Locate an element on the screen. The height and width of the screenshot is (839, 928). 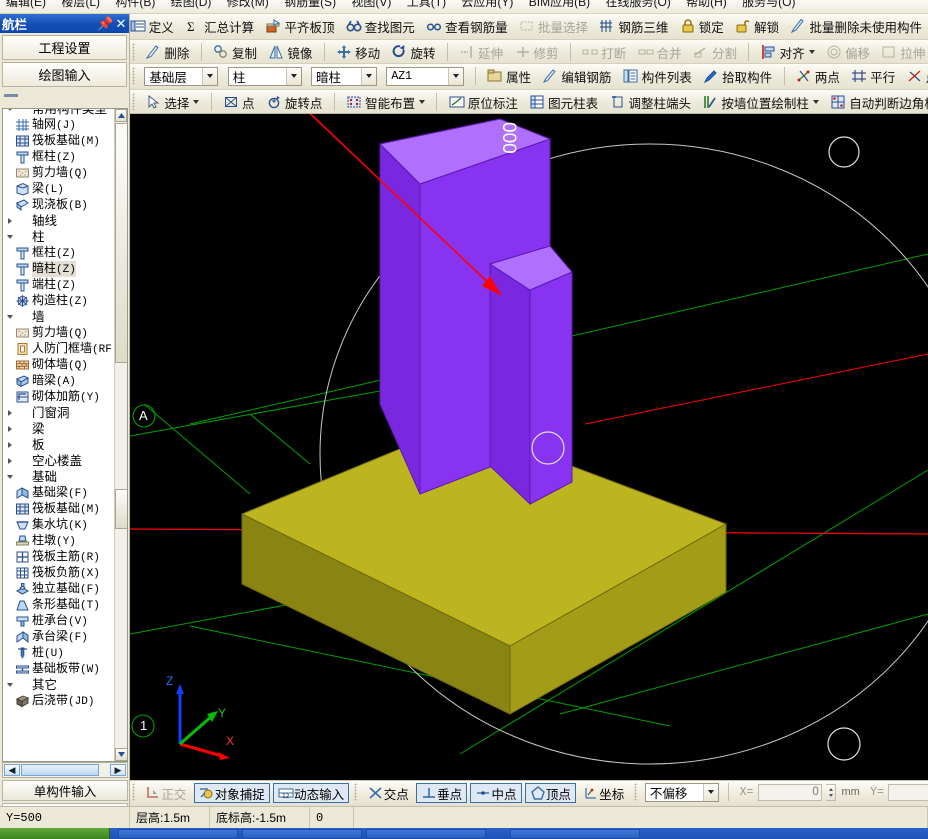
object-snap-toggle: 对象捕捉 is located at coordinates (231, 793).